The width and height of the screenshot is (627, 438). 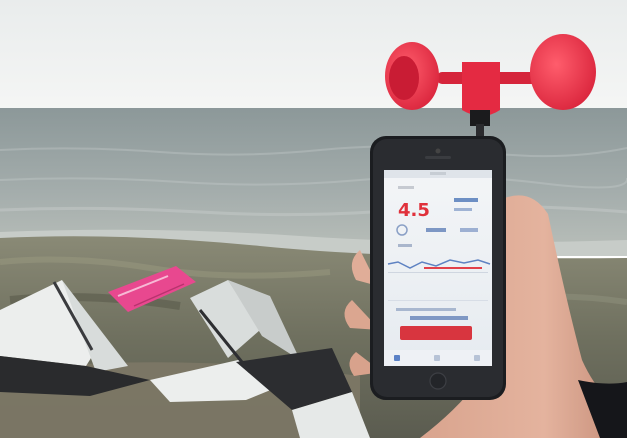 I want to click on wind-speed-readout: 4.5, so click(x=414, y=210).